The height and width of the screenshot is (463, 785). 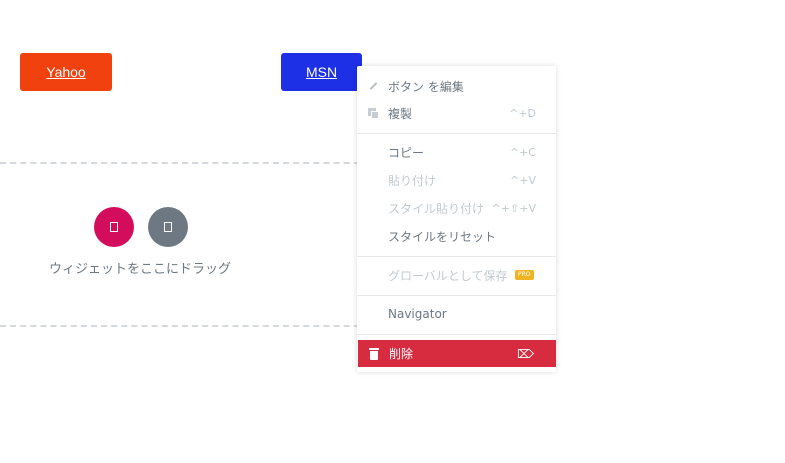 What do you see at coordinates (456, 180) in the screenshot?
I see `menu-item-paste: 貼り付け ^+V` at bounding box center [456, 180].